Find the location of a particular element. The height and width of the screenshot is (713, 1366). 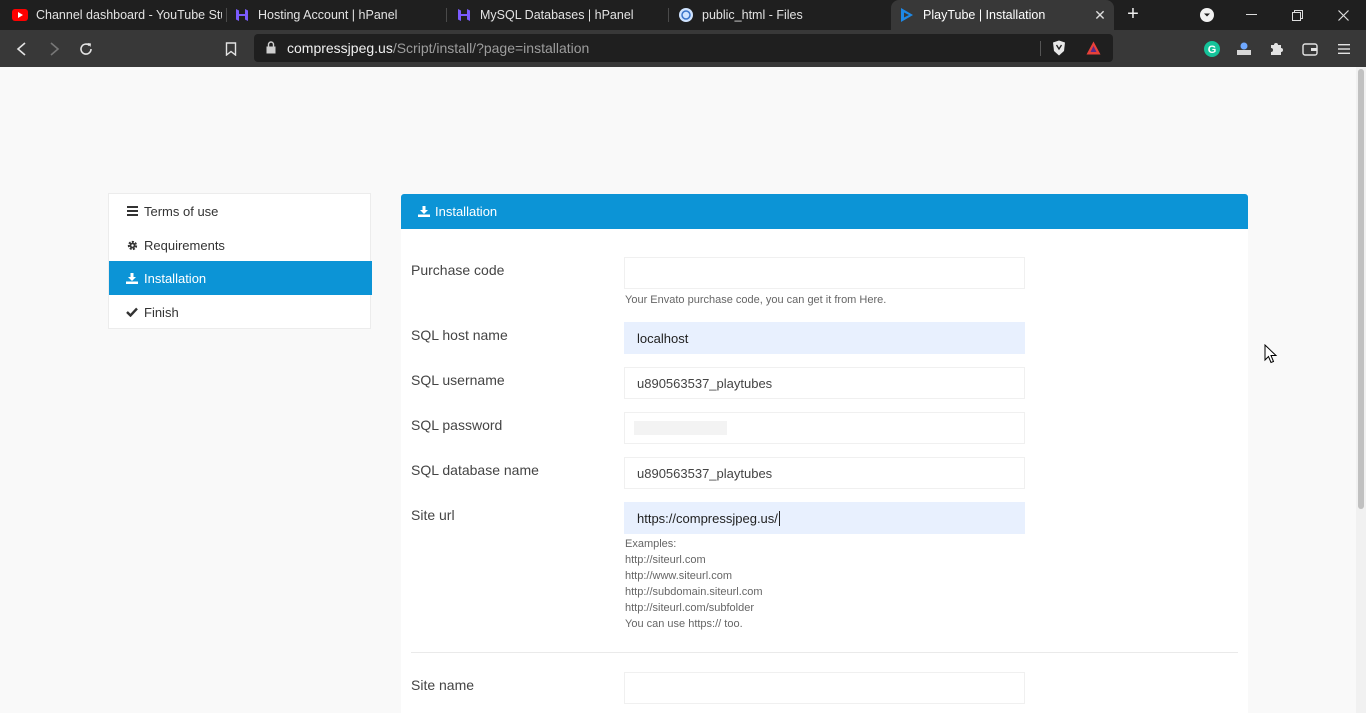

help-line: http://subdomain.siteurl.com is located at coordinates (694, 592).